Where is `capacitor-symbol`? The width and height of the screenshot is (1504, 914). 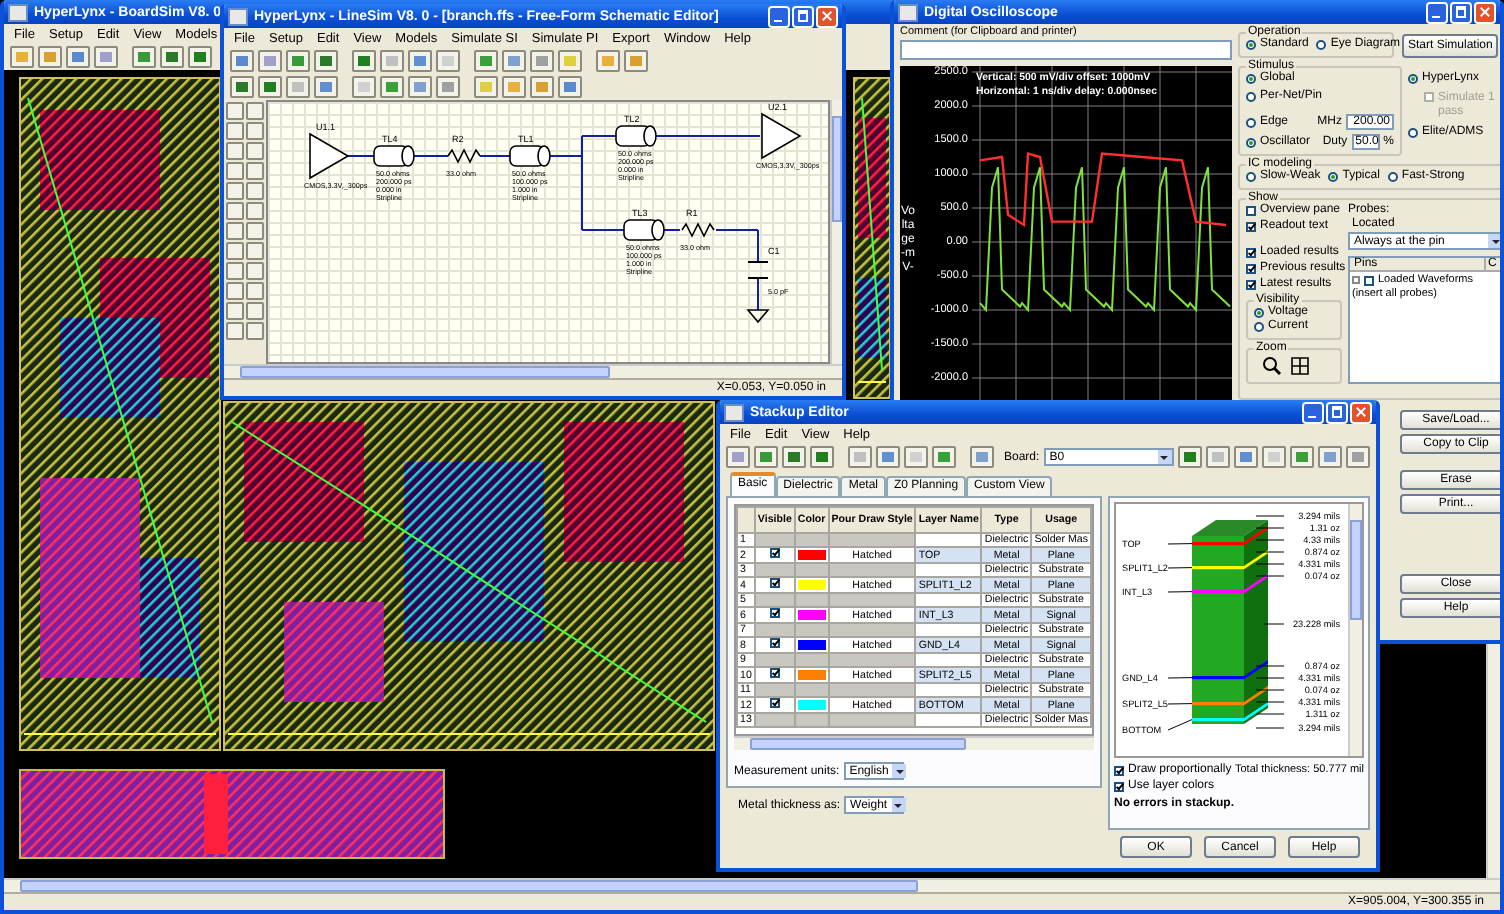
capacitor-symbol is located at coordinates (758, 270).